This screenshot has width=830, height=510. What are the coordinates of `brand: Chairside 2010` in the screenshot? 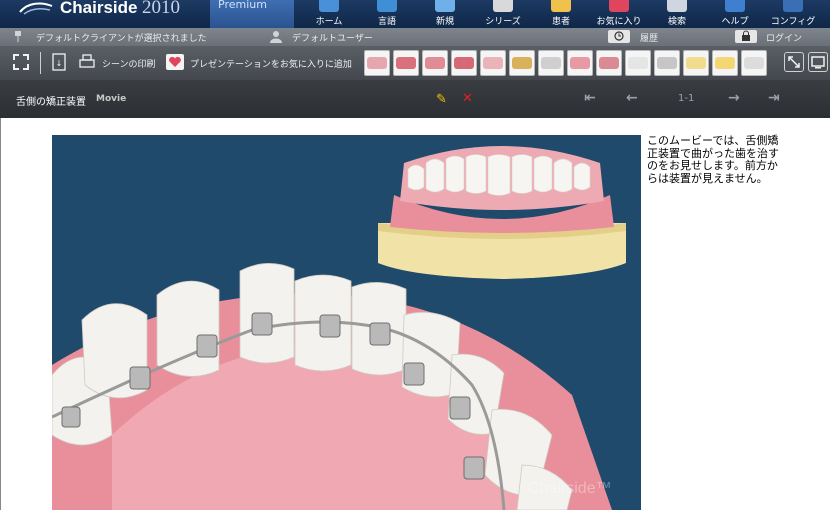 It's located at (105, 14).